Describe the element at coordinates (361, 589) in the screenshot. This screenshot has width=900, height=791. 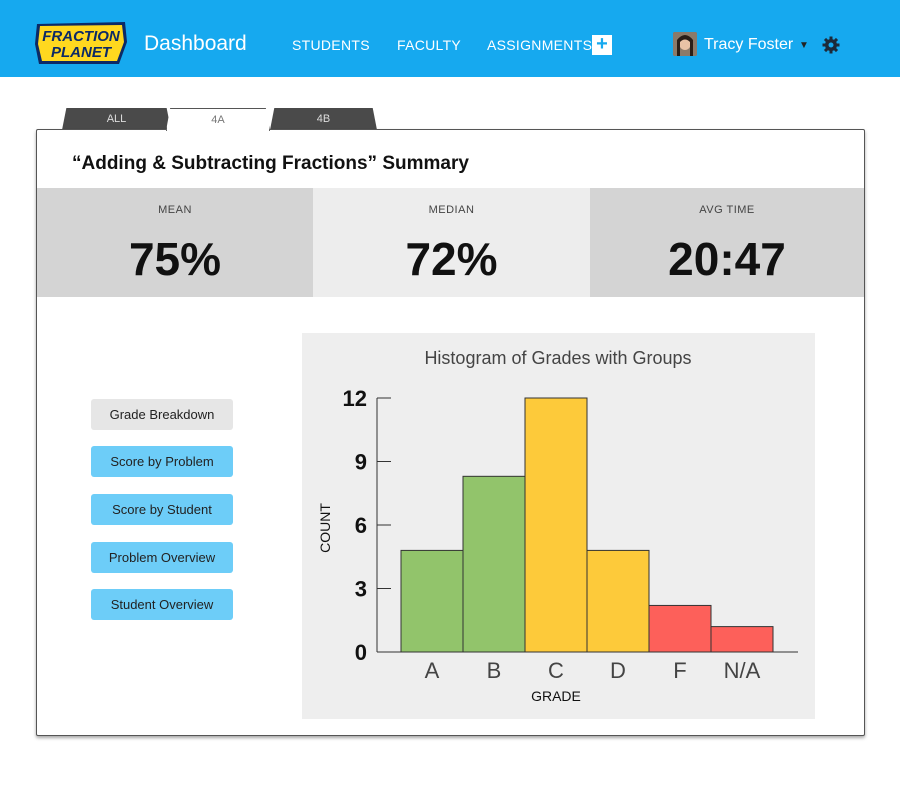
I see `y-tick-label: 3` at that location.